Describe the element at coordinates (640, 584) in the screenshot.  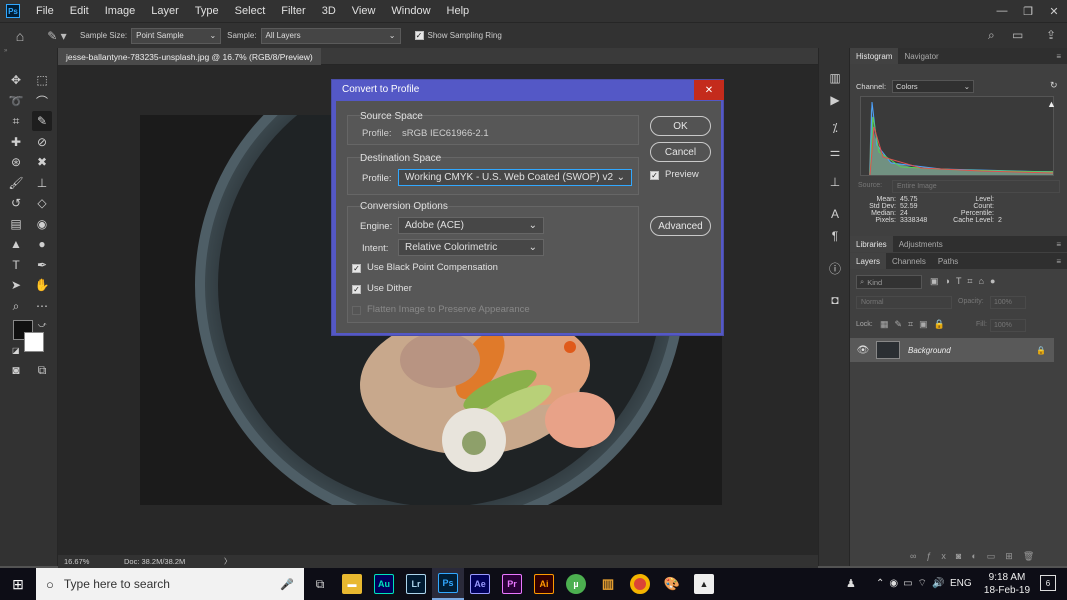
I see `chrome-icon` at that location.